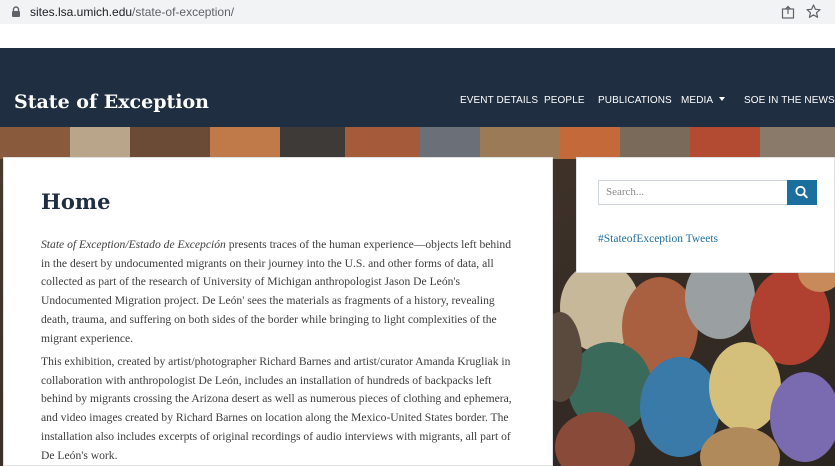 The image size is (835, 466). What do you see at coordinates (81, 12) in the screenshot?
I see `url-host: sites.lsa.umich.edu` at bounding box center [81, 12].